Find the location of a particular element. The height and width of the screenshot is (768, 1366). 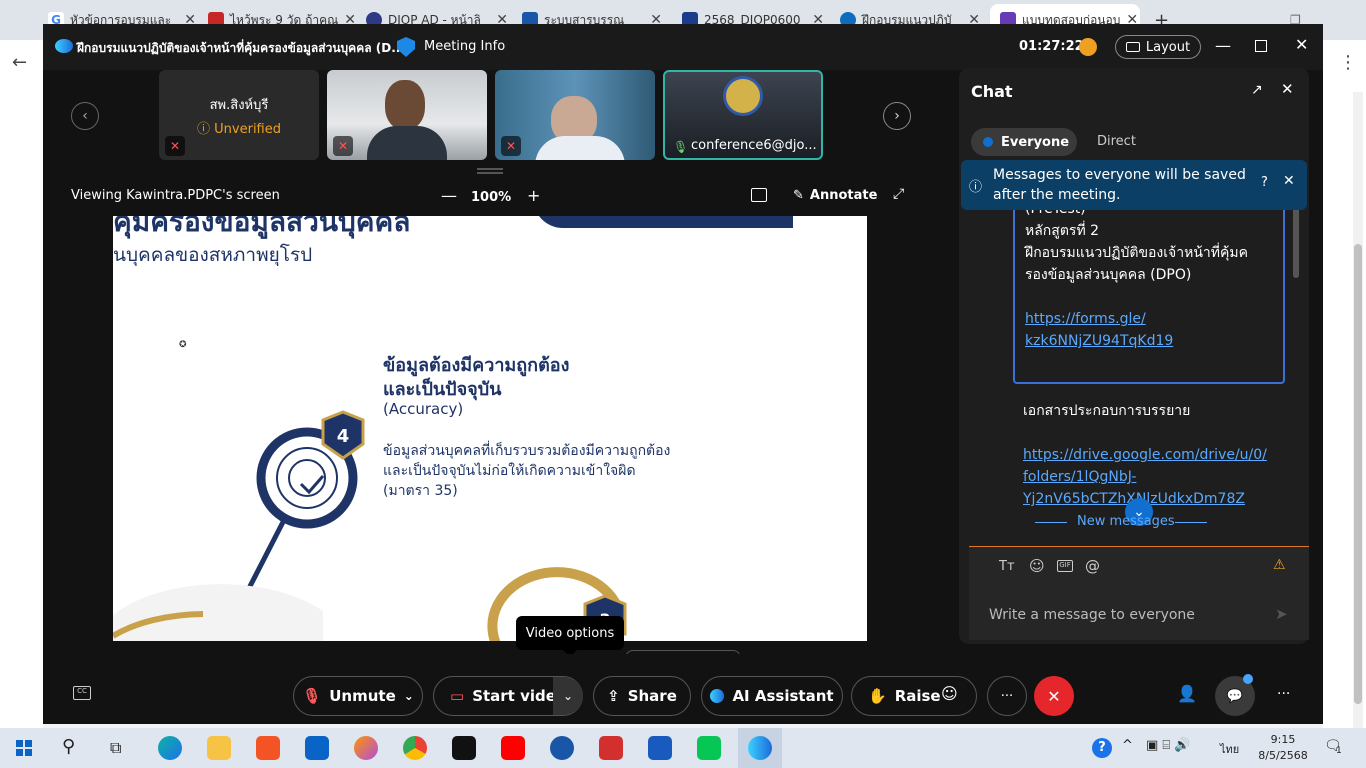

taskbar-active-app is located at coordinates (760, 748).